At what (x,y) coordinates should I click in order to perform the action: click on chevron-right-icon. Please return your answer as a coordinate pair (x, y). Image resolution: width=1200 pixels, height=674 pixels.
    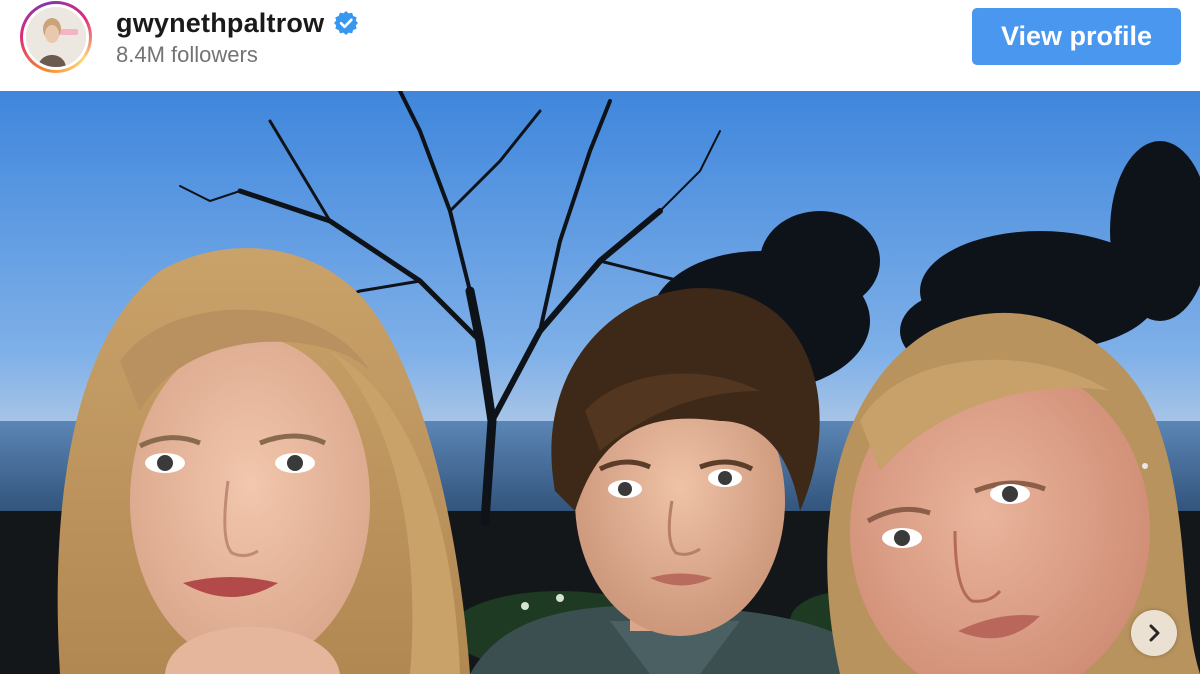
    Looking at the image, I should click on (1154, 633).